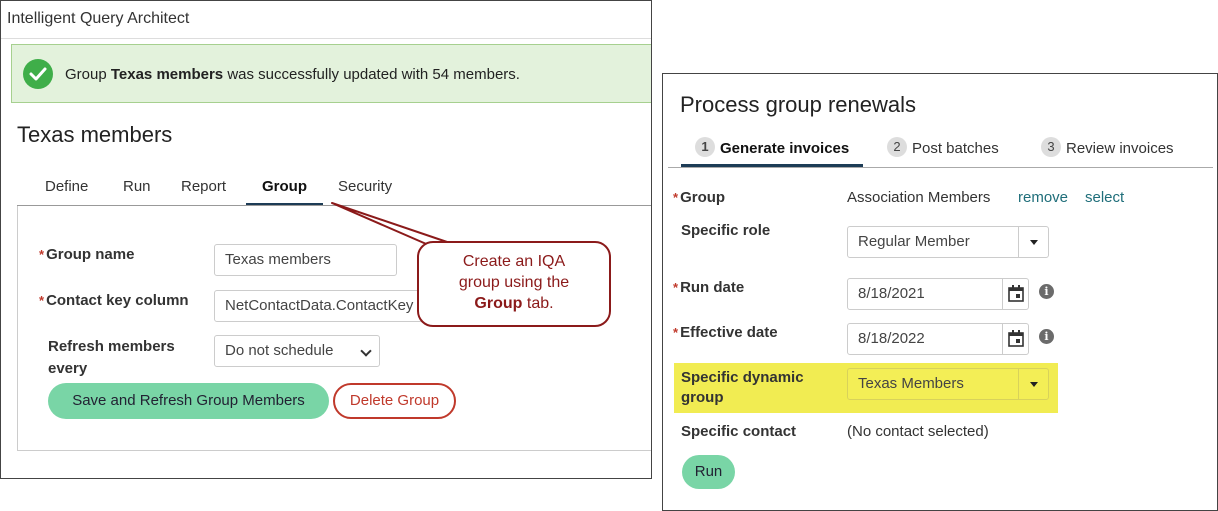 Image resolution: width=1218 pixels, height=511 pixels. Describe the element at coordinates (798, 104) in the screenshot. I see `renewals-title: Process group renewals` at that location.